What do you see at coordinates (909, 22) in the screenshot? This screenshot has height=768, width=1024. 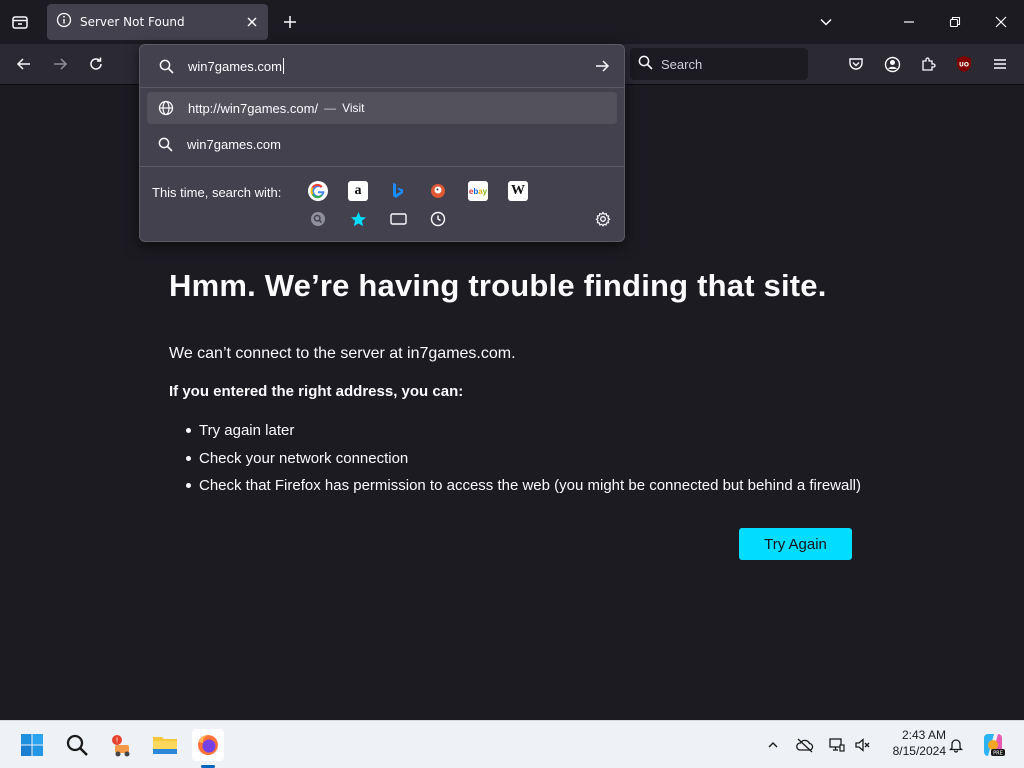 I see `minimize-icon` at bounding box center [909, 22].